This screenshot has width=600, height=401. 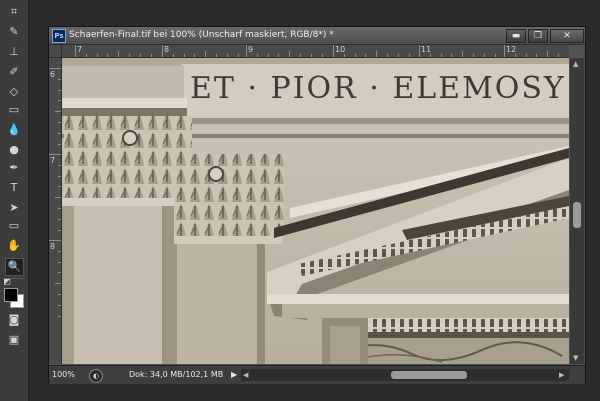 I want to click on ruler-label: 11, so click(x=426, y=49).